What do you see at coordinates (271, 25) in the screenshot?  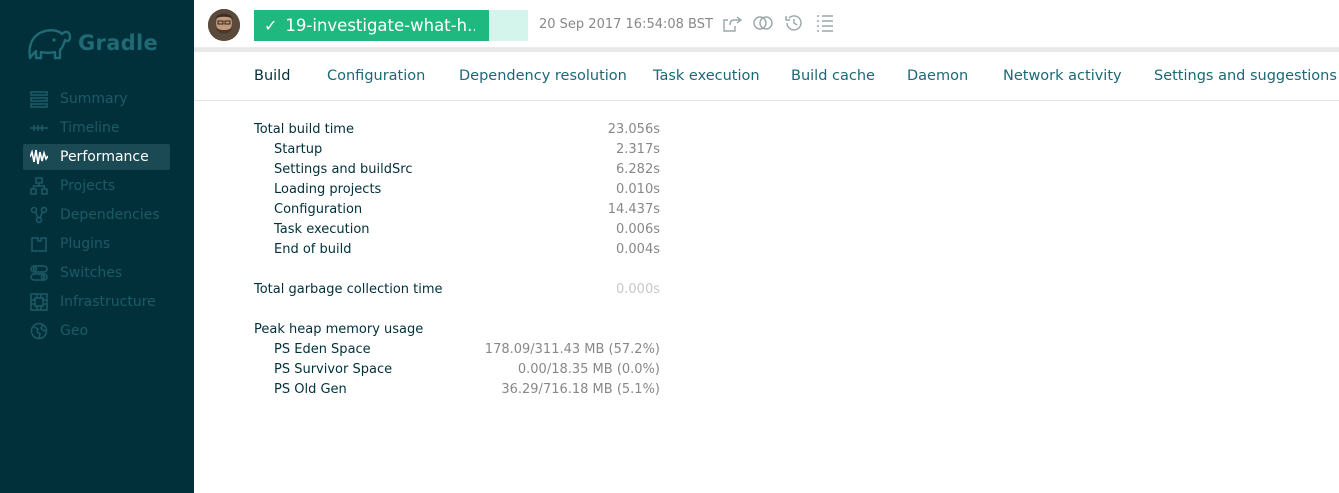 I see `check-icon: ✓` at bounding box center [271, 25].